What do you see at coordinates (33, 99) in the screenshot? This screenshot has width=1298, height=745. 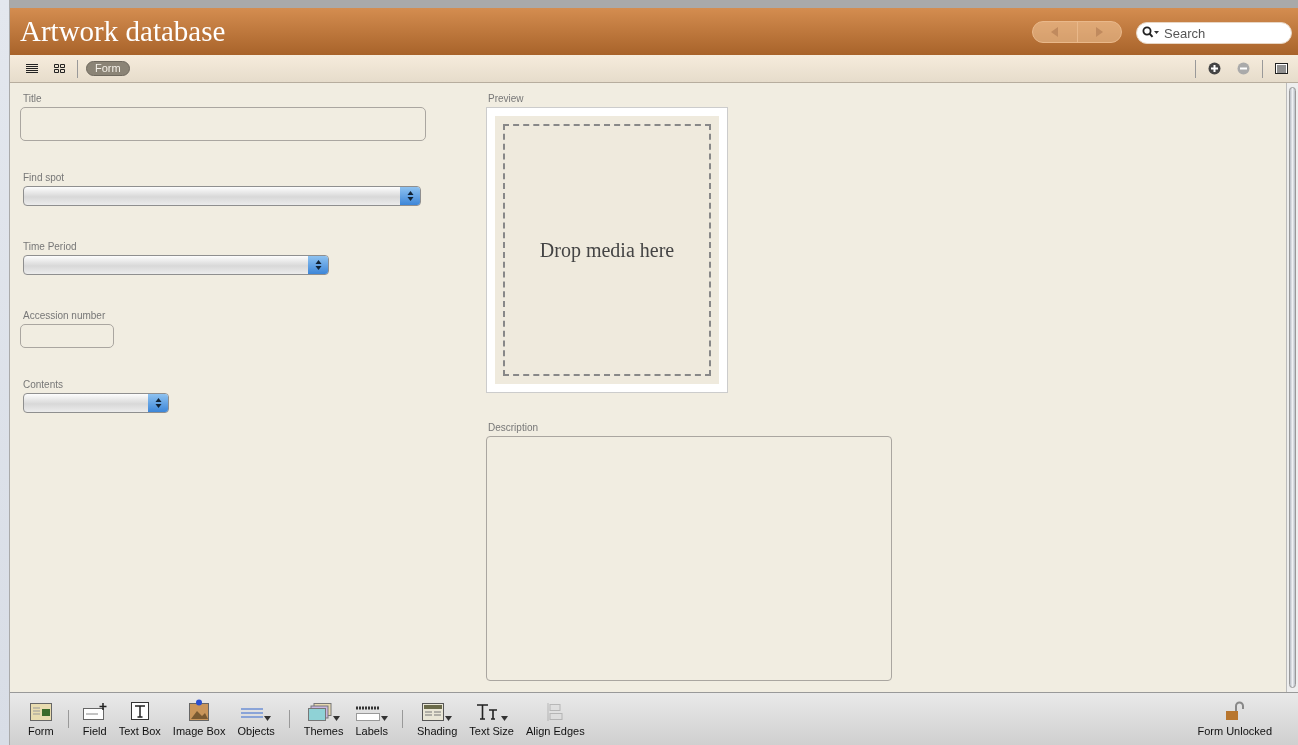 I see `field-label: Title` at bounding box center [33, 99].